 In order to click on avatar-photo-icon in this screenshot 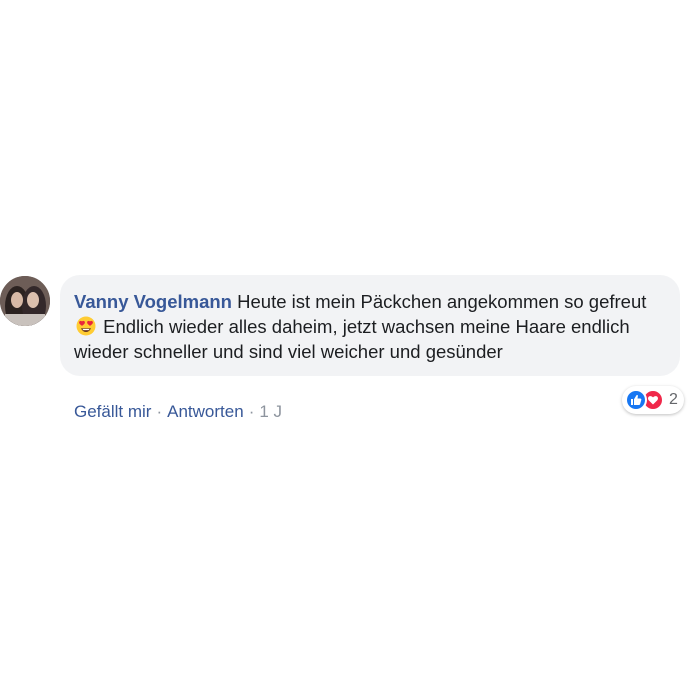, I will do `click(25, 301)`.